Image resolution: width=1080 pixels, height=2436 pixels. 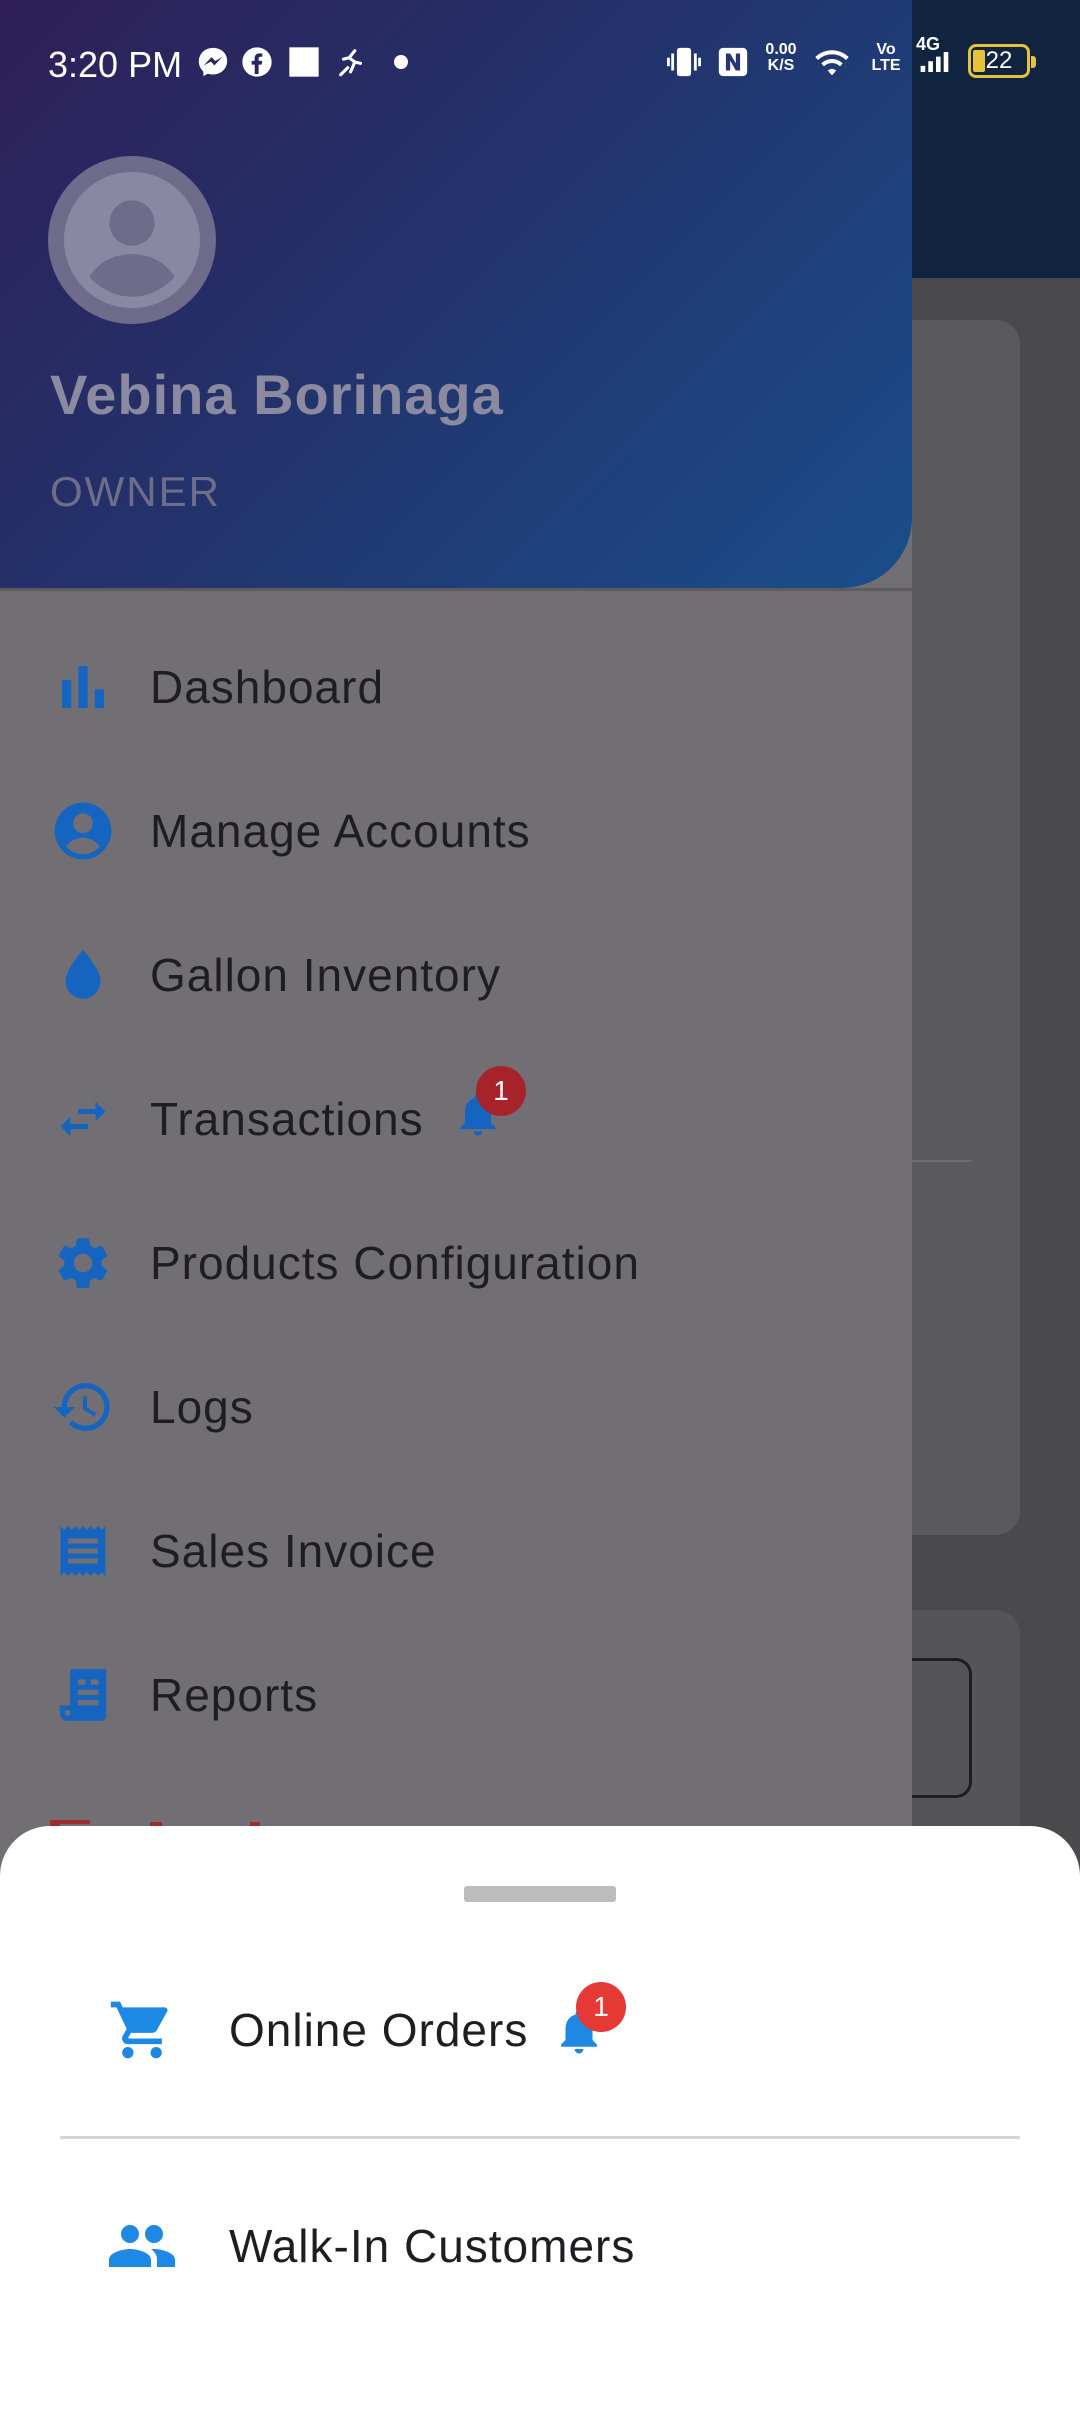 What do you see at coordinates (886, 49) in the screenshot?
I see `volte-top: Vo` at bounding box center [886, 49].